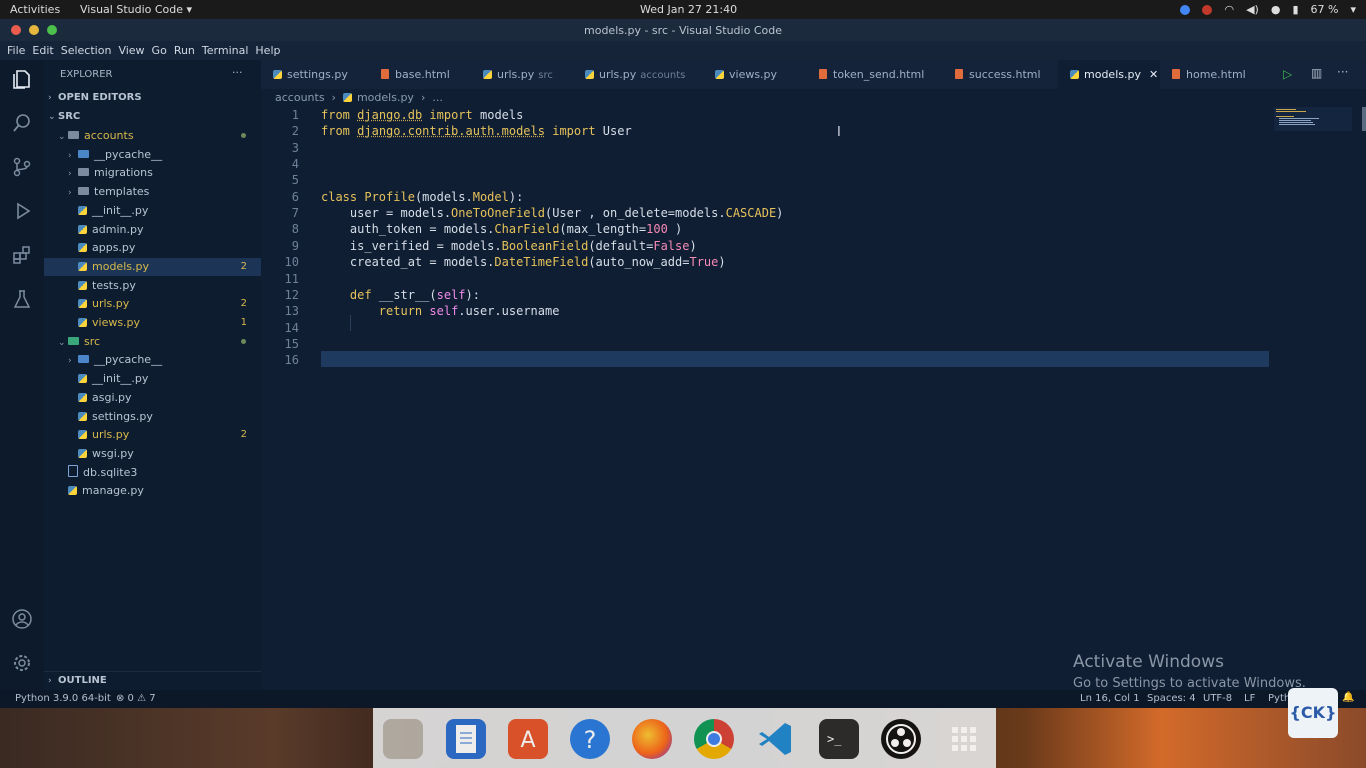  I want to click on editor-tab: base.html, so click(420, 74).